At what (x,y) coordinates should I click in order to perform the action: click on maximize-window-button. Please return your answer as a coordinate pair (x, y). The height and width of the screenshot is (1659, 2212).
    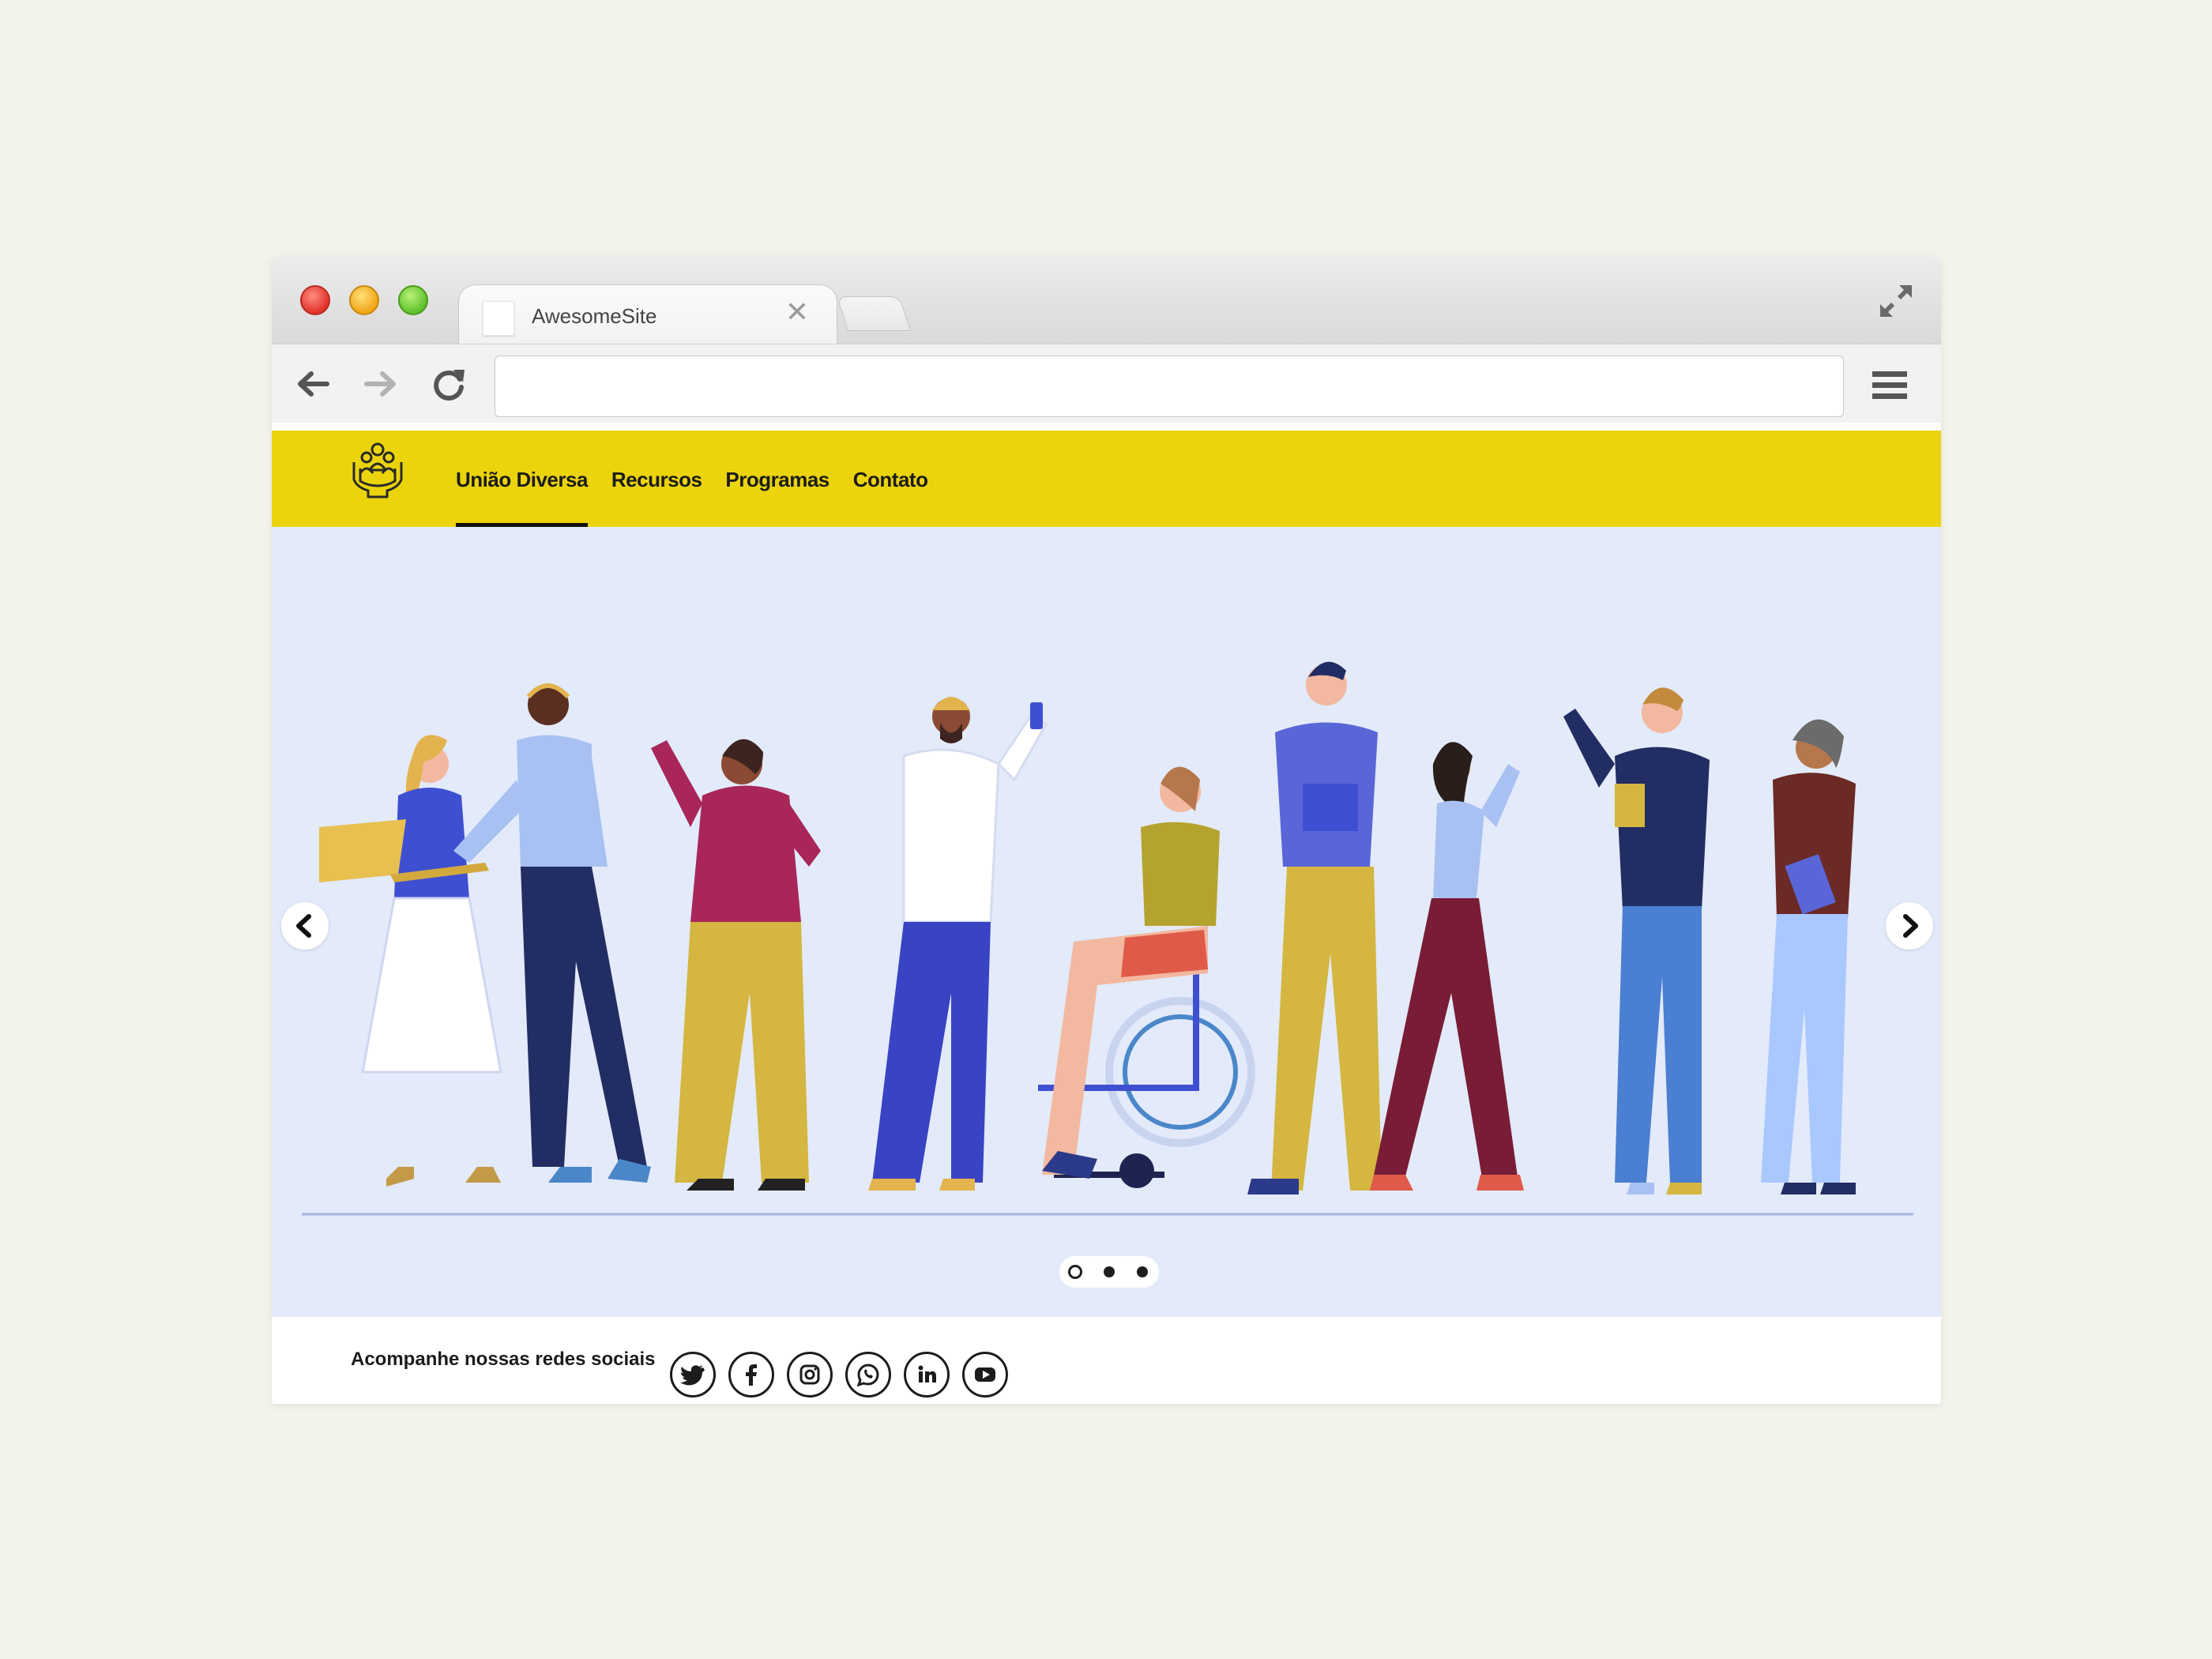
    Looking at the image, I should click on (413, 300).